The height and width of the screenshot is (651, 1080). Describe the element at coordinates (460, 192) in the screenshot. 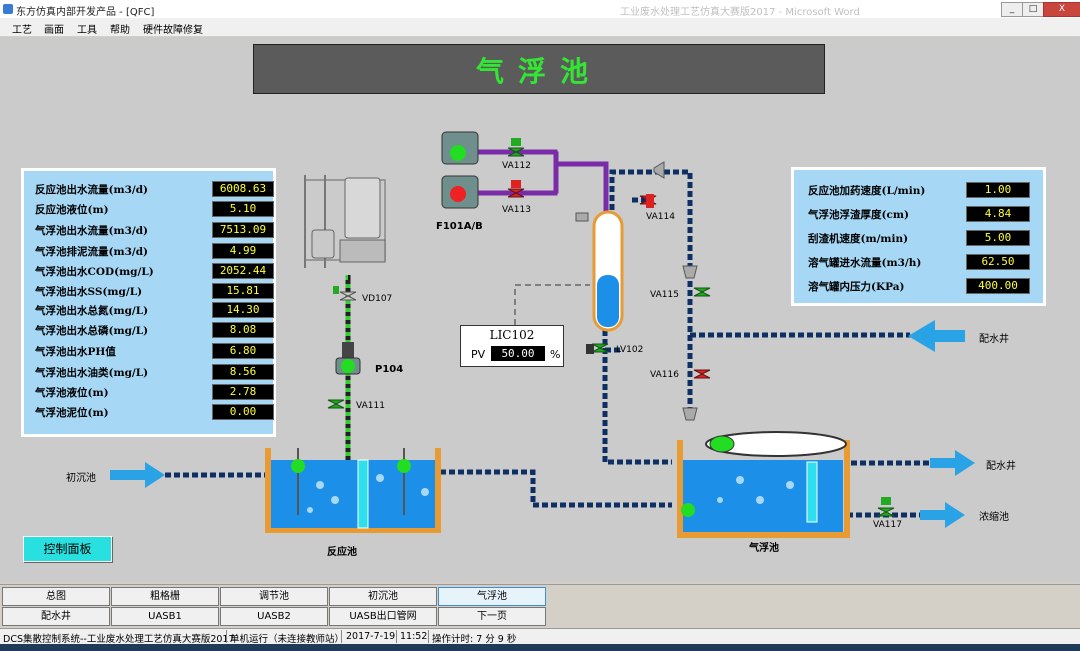

I see `pump-f101b` at that location.